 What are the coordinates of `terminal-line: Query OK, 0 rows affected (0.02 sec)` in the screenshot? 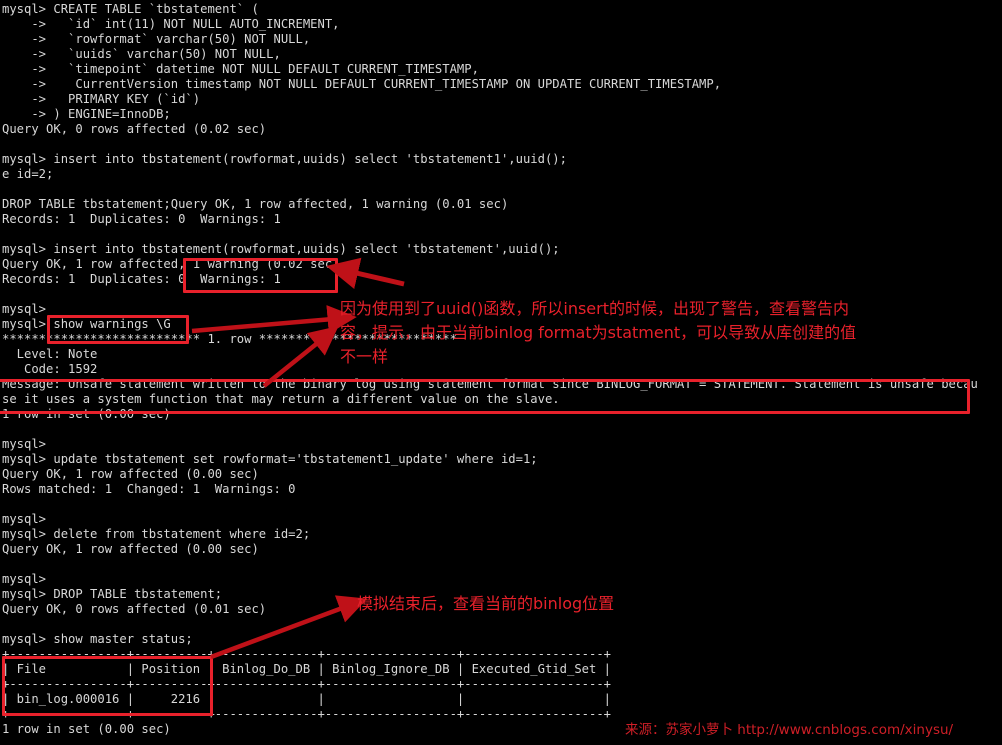 It's located at (134, 129).